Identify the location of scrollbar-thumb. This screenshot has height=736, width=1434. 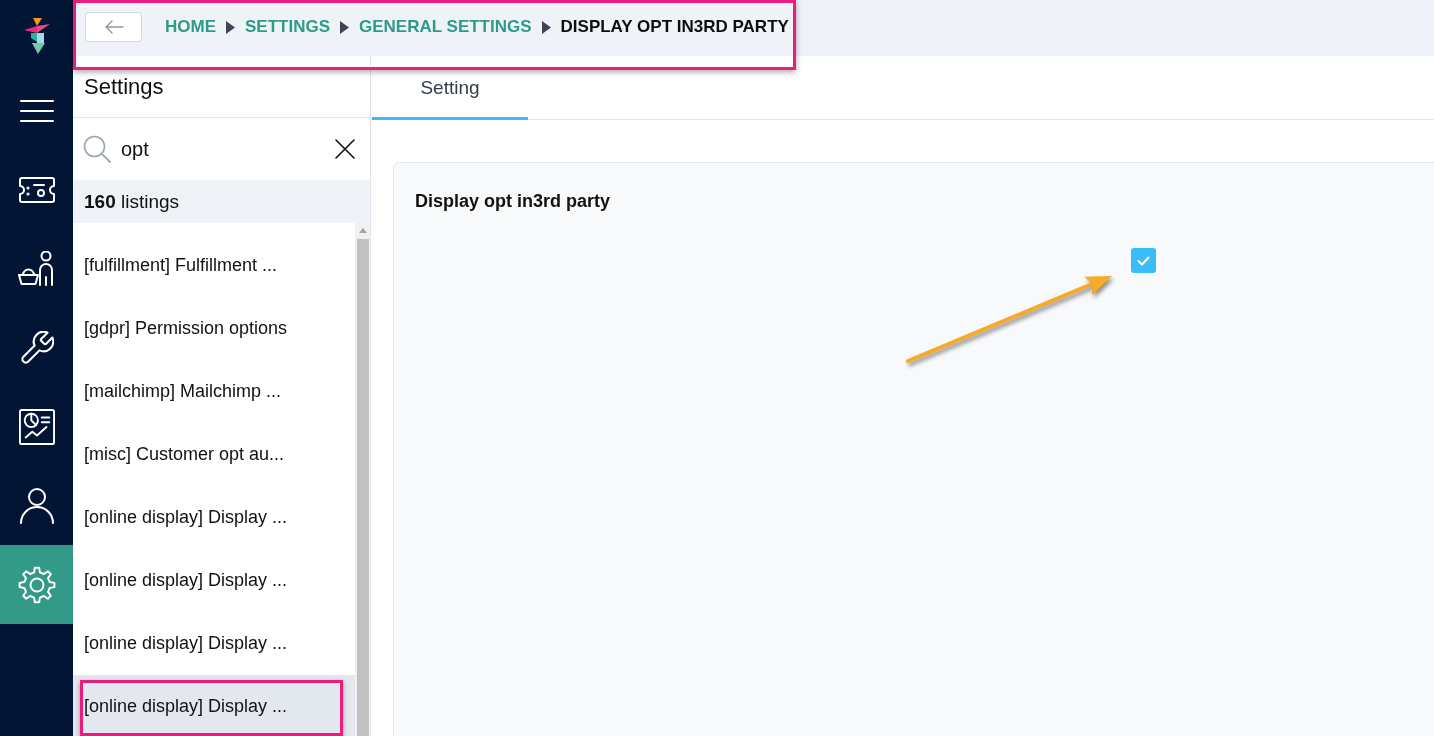
(362, 487).